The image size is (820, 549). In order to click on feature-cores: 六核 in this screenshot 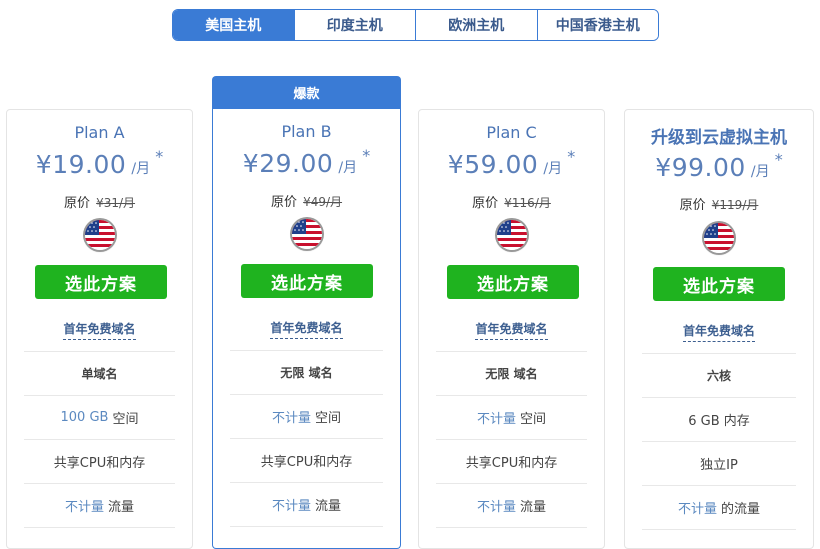, I will do `click(719, 376)`.